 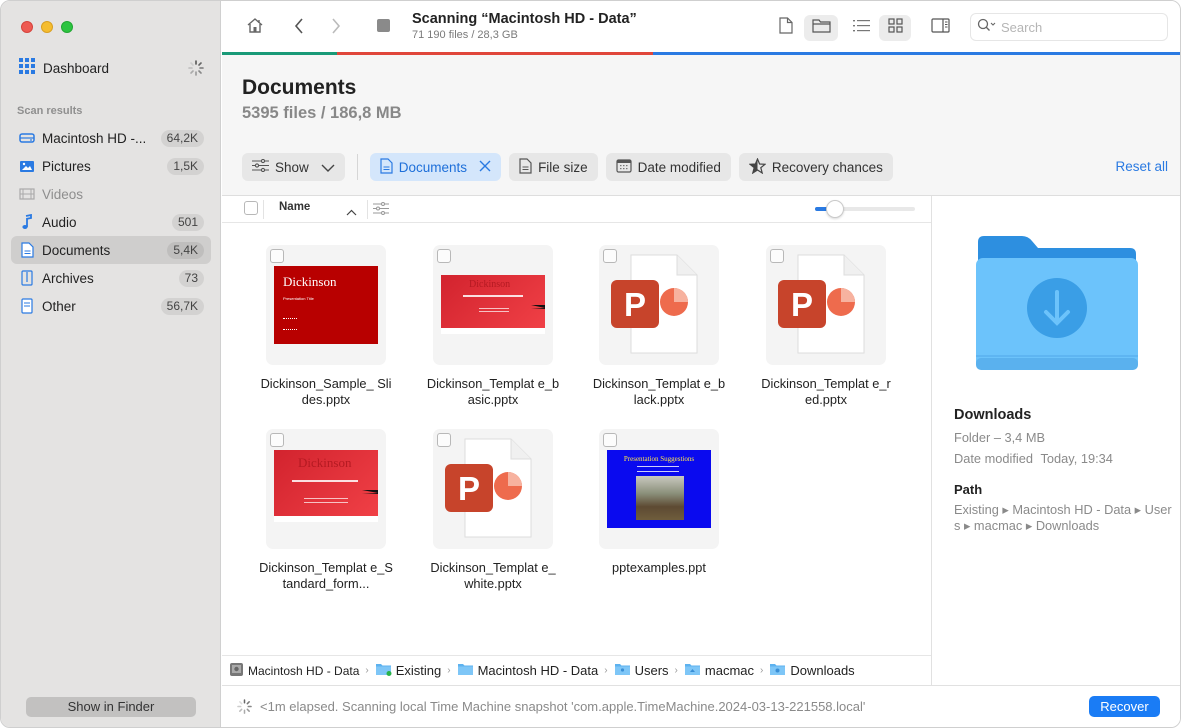 What do you see at coordinates (251, 208) in the screenshot?
I see `select-all-checkbox` at bounding box center [251, 208].